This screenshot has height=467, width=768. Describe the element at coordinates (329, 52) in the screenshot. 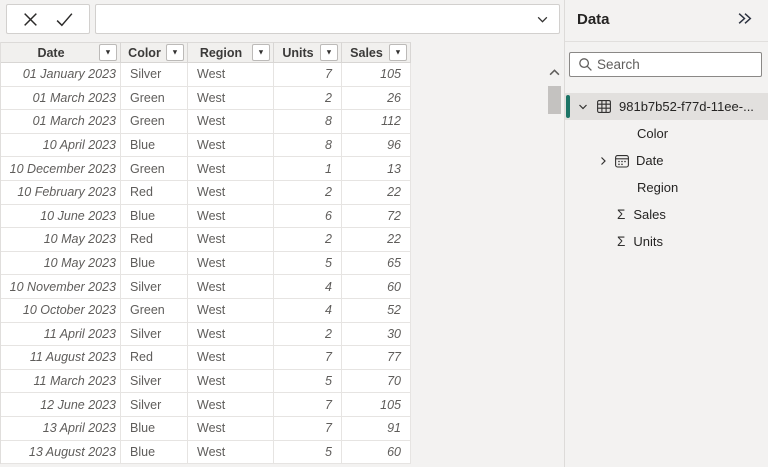

I see `filter-button-units: ▼` at that location.